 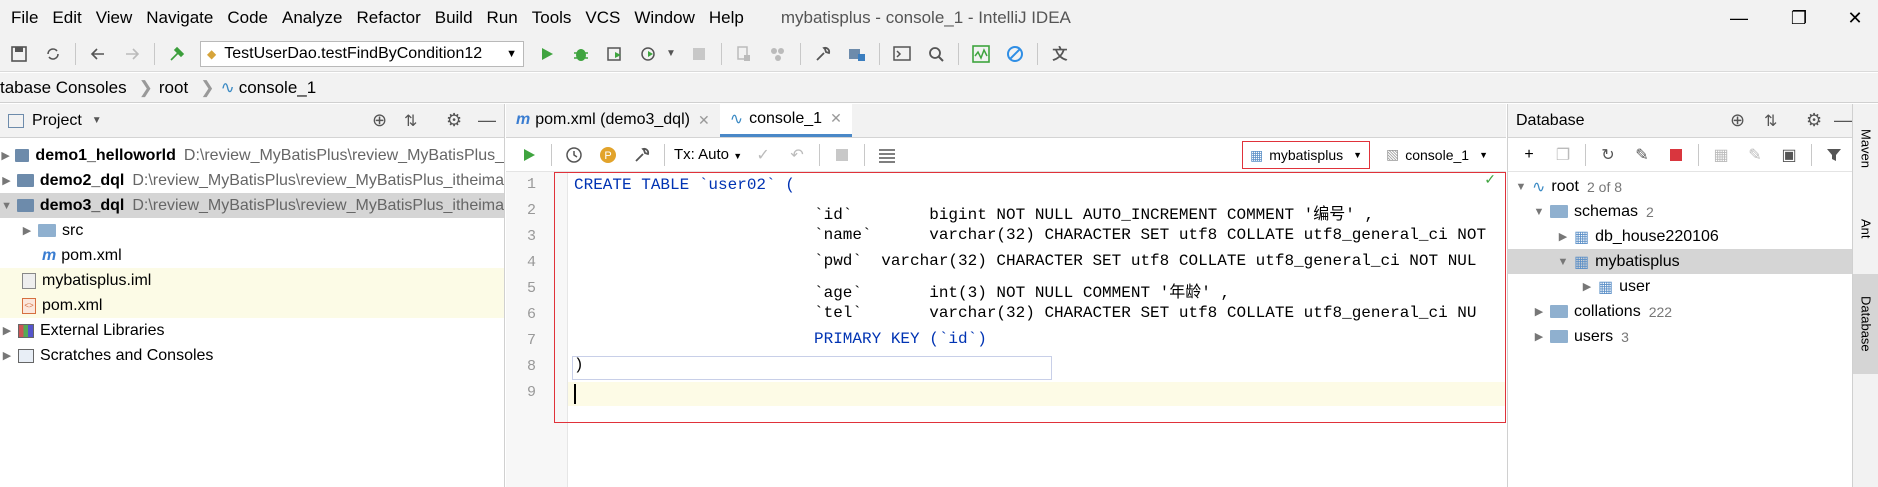 What do you see at coordinates (902, 54) in the screenshot?
I see `terminal-icon` at bounding box center [902, 54].